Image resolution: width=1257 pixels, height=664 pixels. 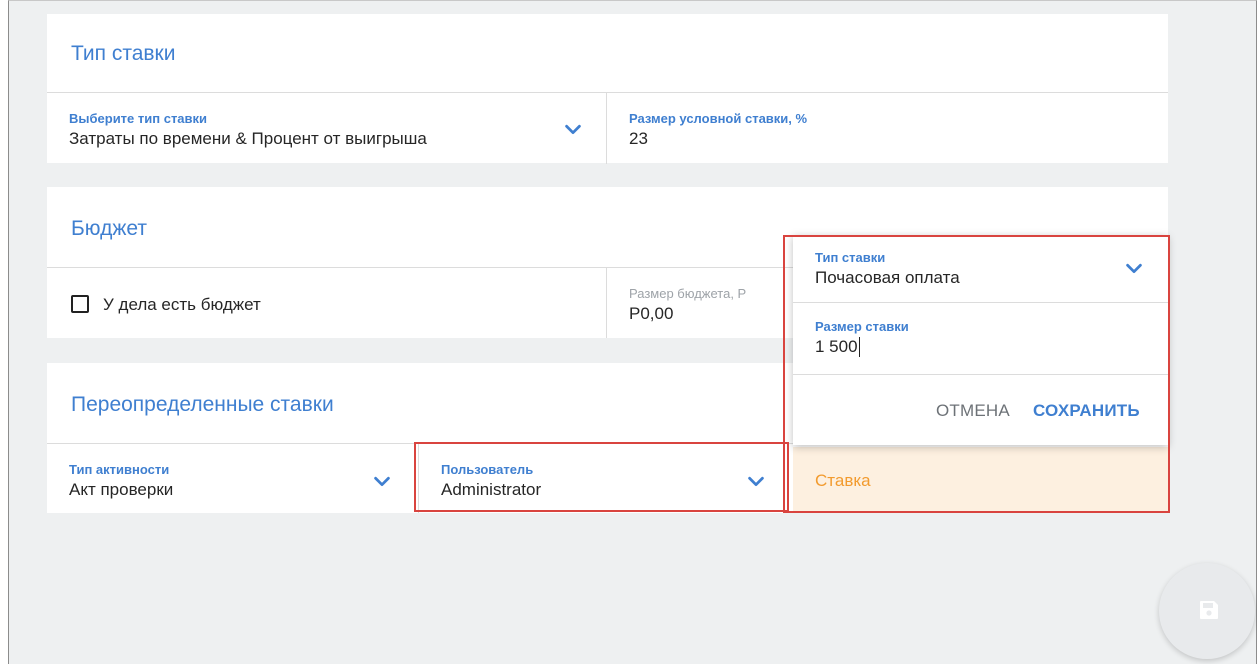 I want to click on activity-type-value: Акт проверки, so click(x=121, y=489).